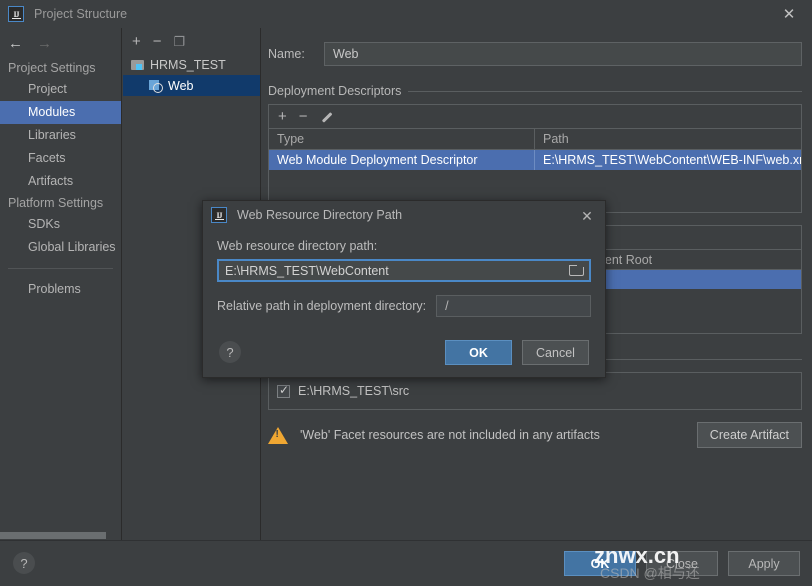  I want to click on ok-button: OK, so click(600, 563).